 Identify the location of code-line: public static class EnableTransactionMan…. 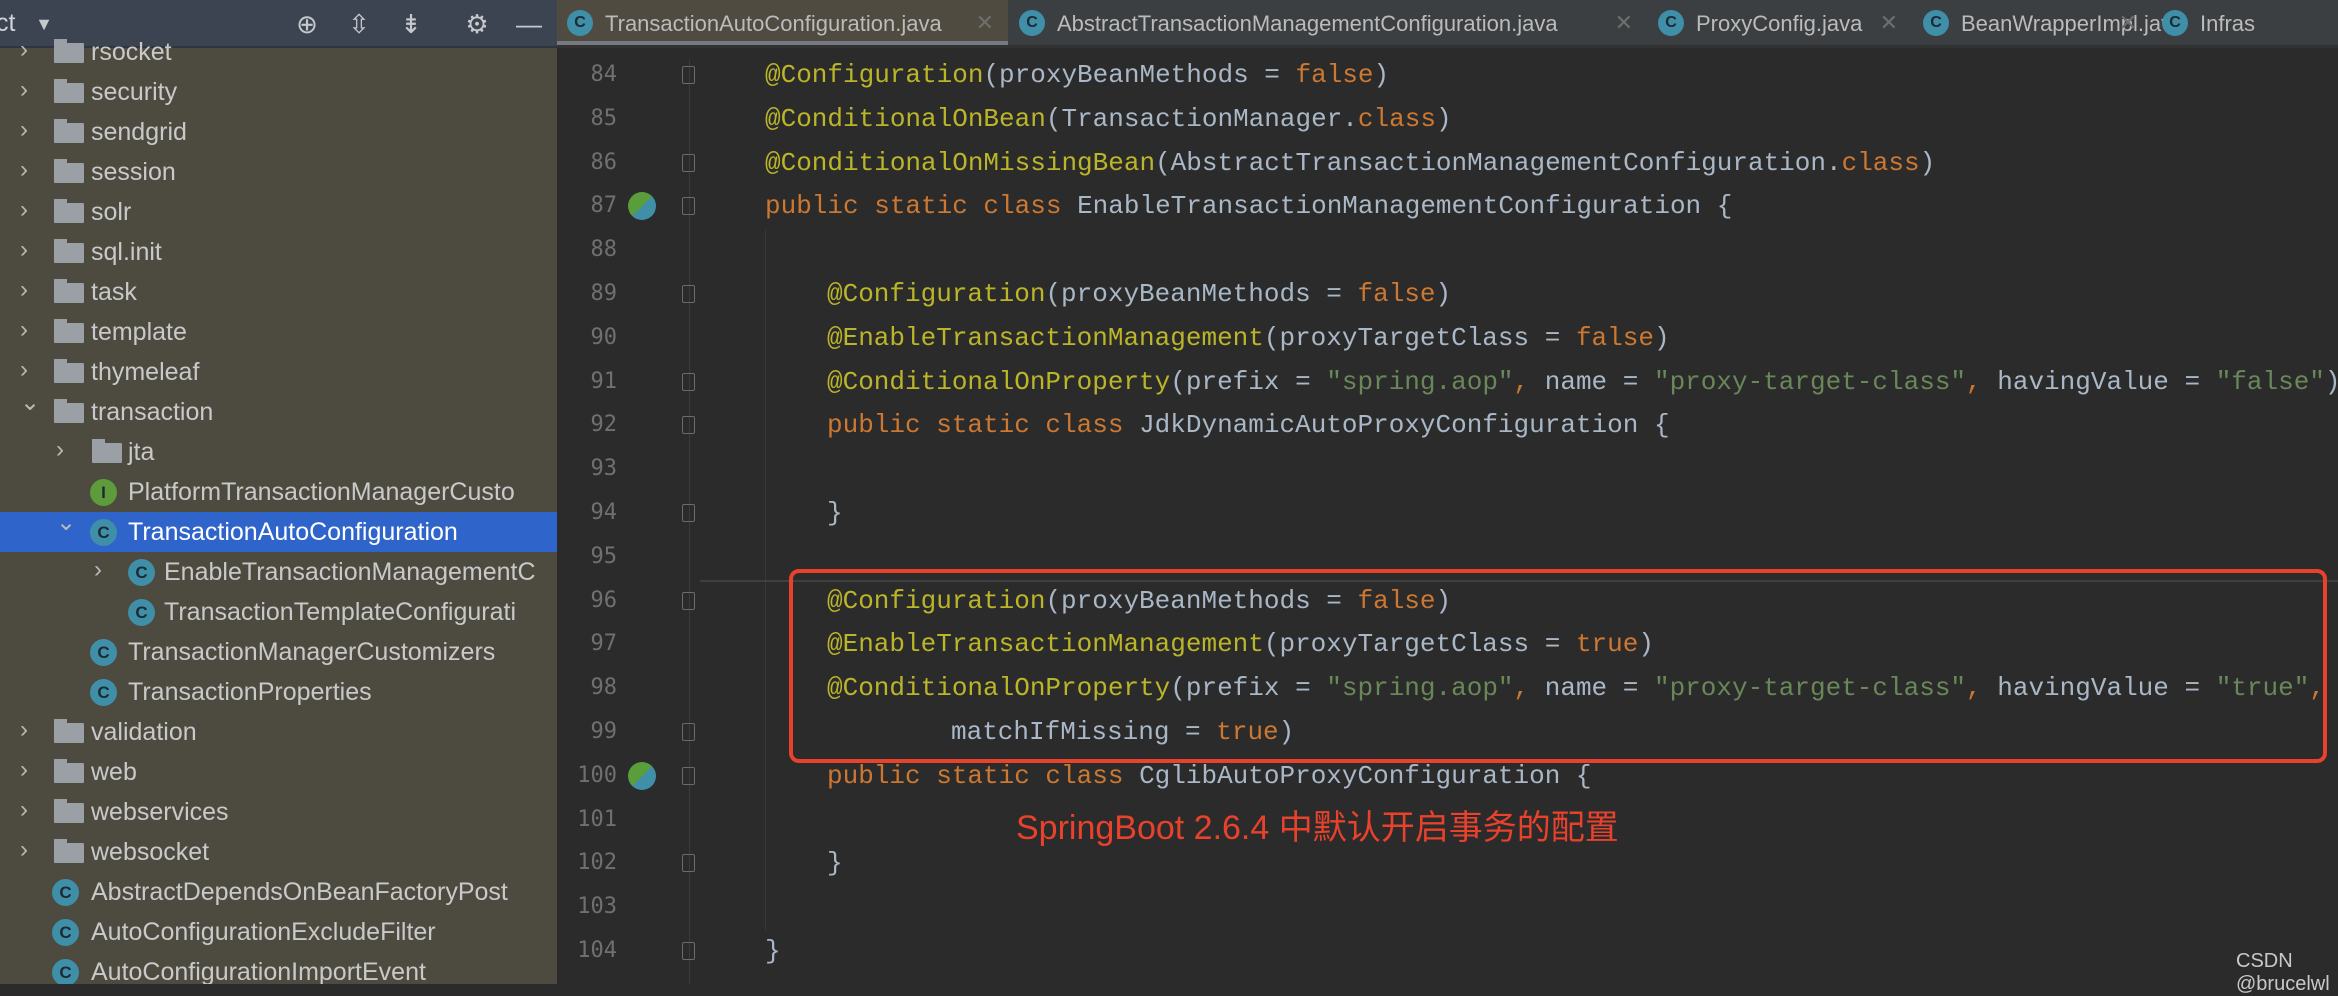
(1248, 206).